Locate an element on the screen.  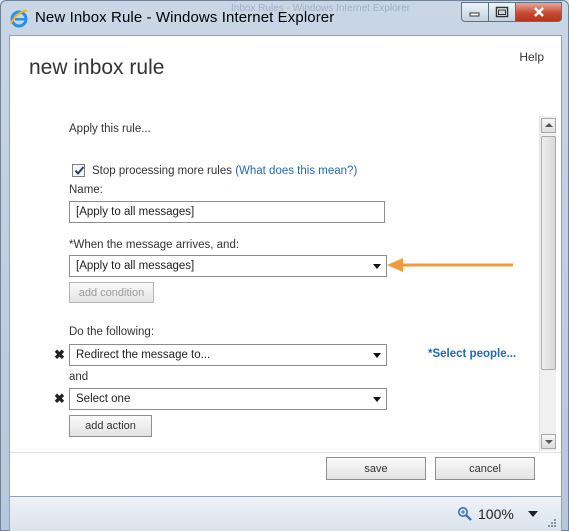
name-label: Name: is located at coordinates (86, 190).